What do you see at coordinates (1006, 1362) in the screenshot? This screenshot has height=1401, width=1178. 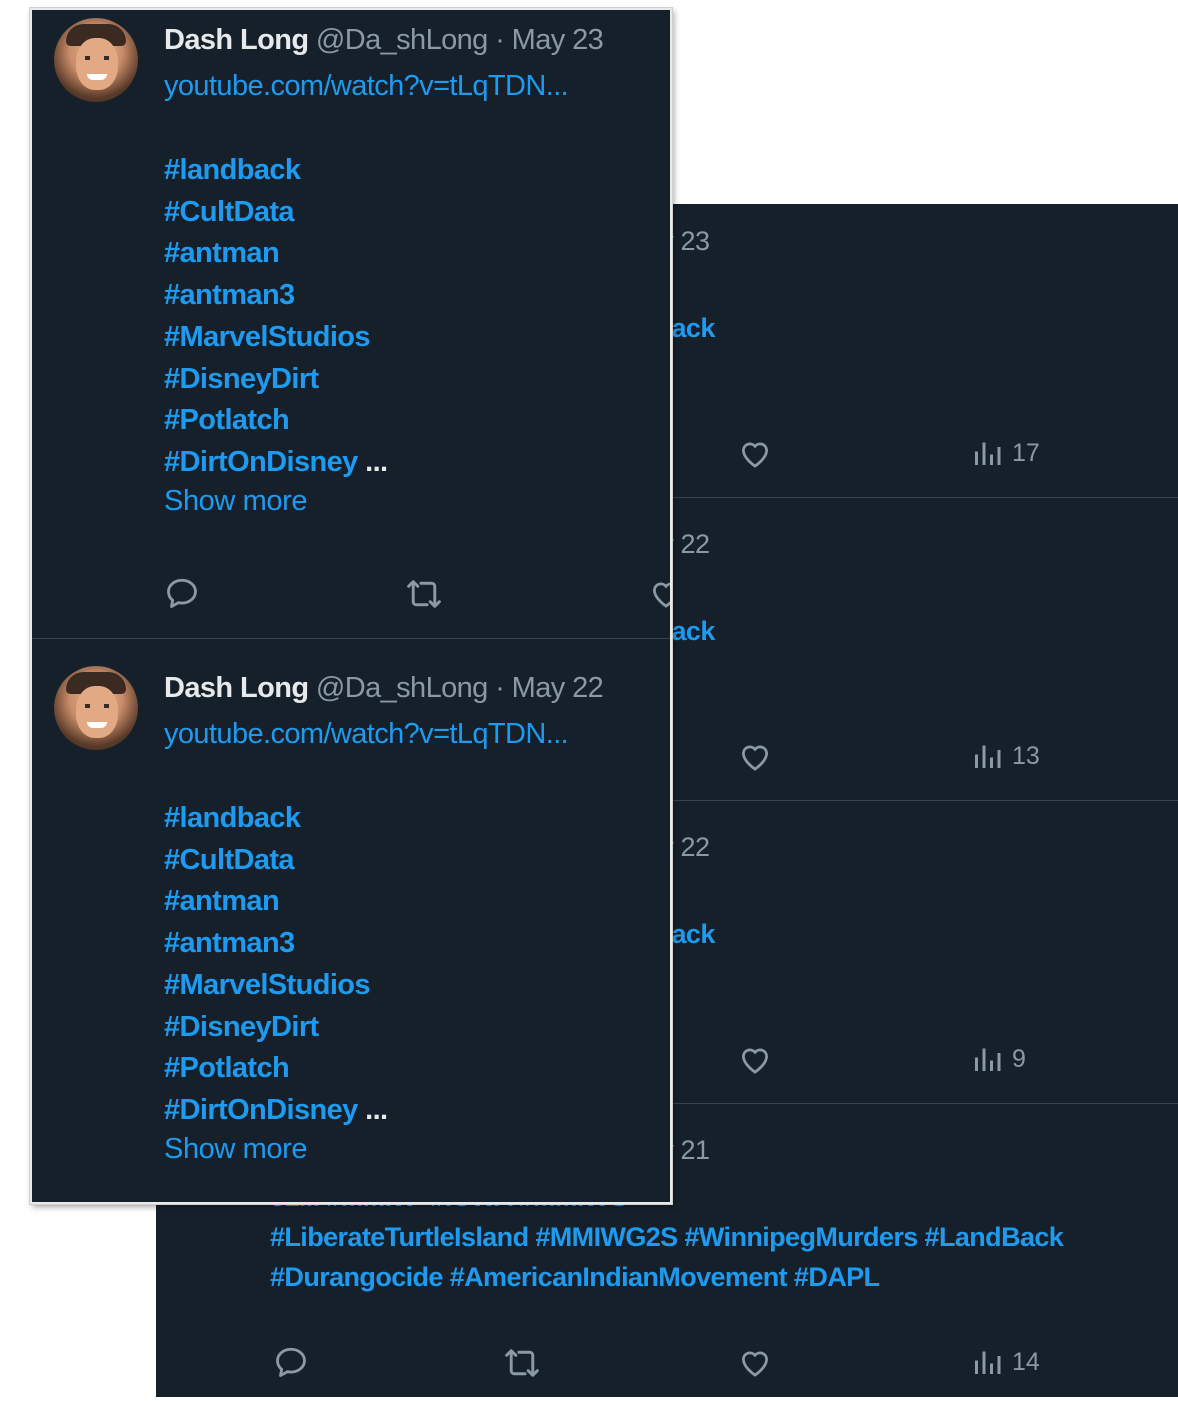 I see `views-button: 14` at bounding box center [1006, 1362].